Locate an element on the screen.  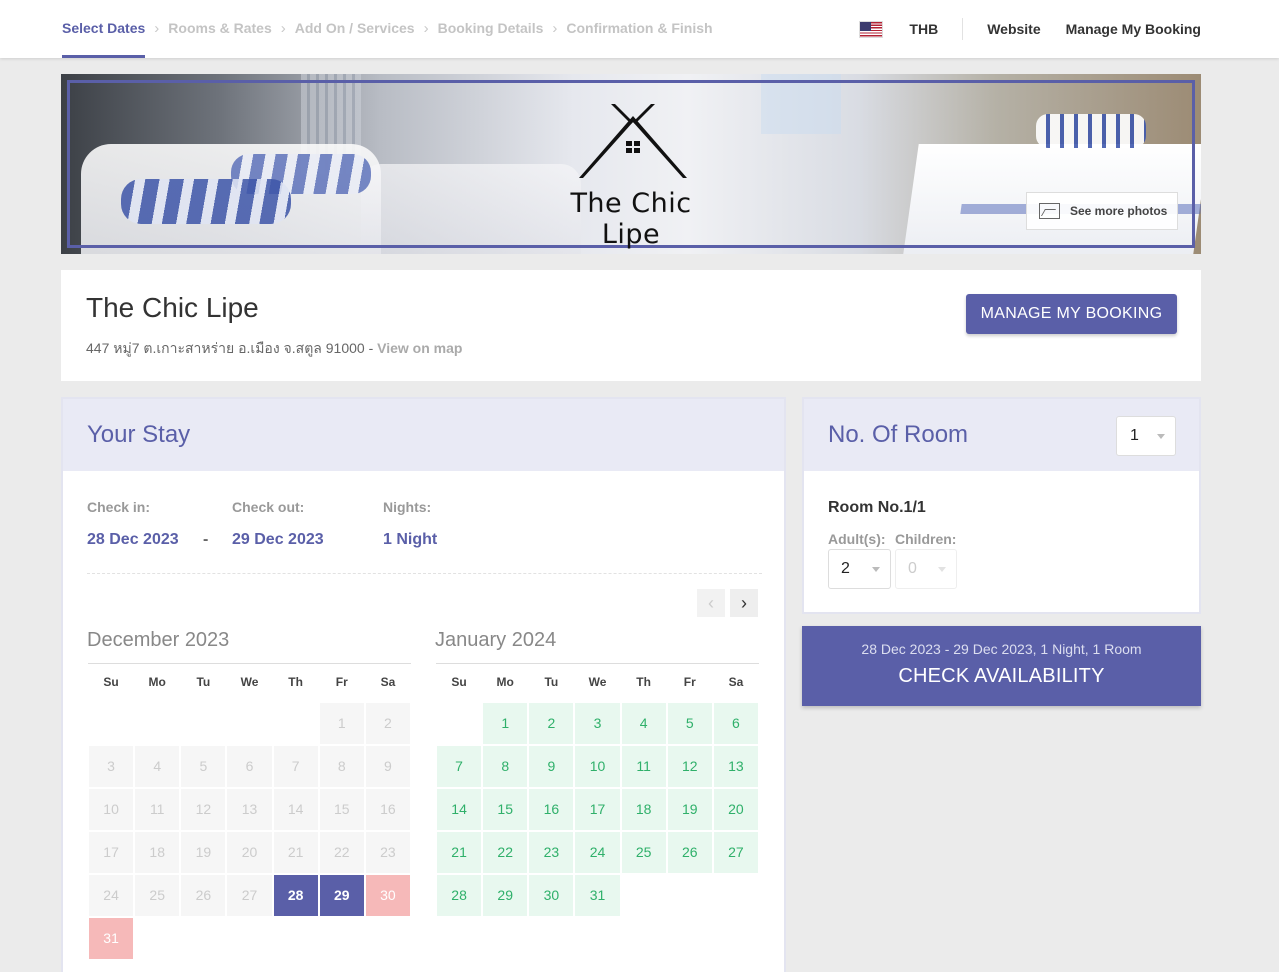
step-add-on-services: Add On / Services is located at coordinates (354, 28).